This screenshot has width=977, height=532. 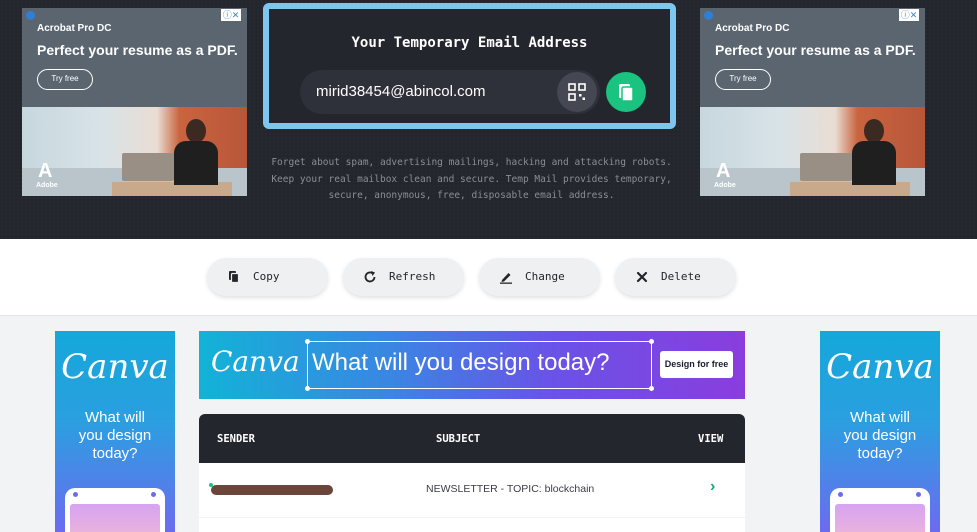 I want to click on canva-ad-left: Canva What will you design today?, so click(x=115, y=431).